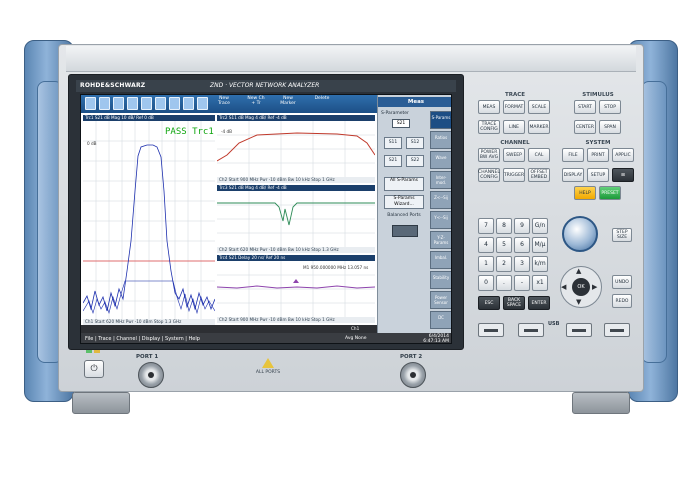  What do you see at coordinates (486, 264) in the screenshot?
I see `key-1: 1` at bounding box center [486, 264].